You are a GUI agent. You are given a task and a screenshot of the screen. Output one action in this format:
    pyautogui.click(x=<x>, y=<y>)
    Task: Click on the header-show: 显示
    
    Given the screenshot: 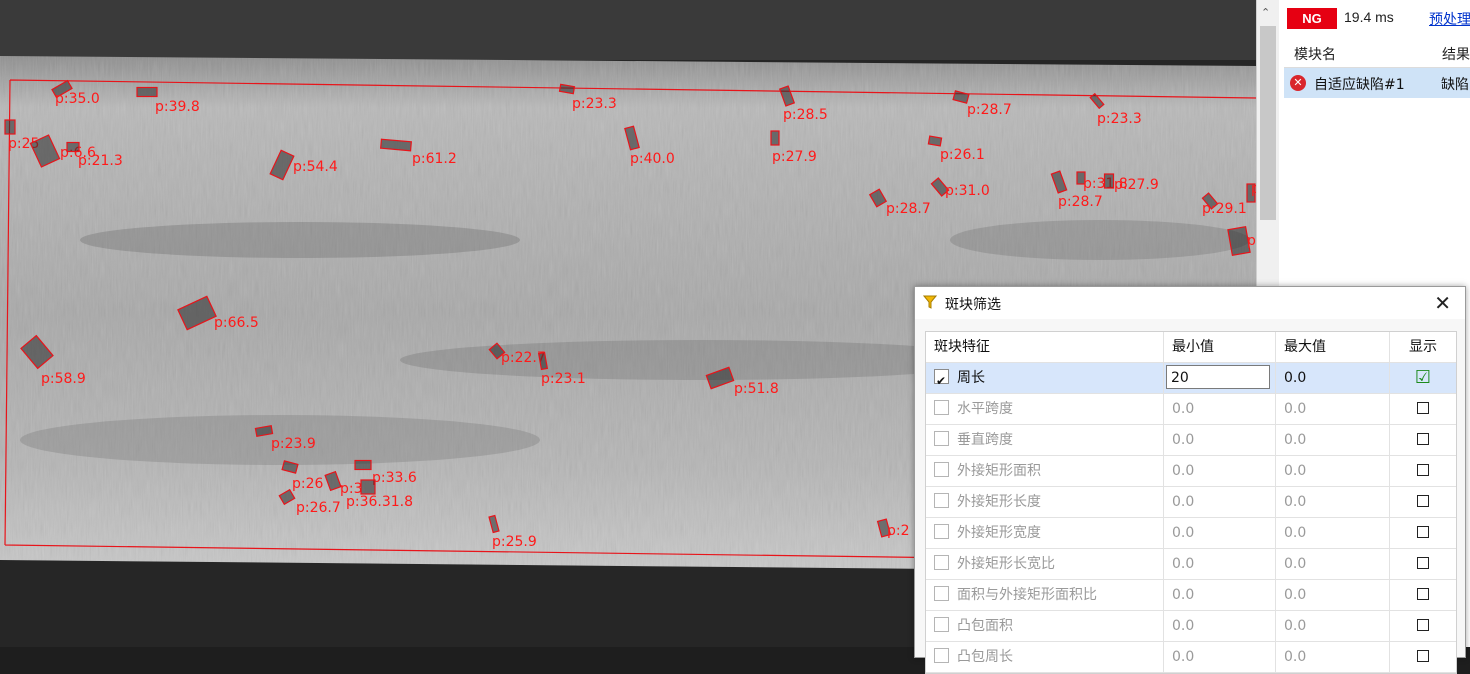 What is the action you would take?
    pyautogui.click(x=1423, y=347)
    